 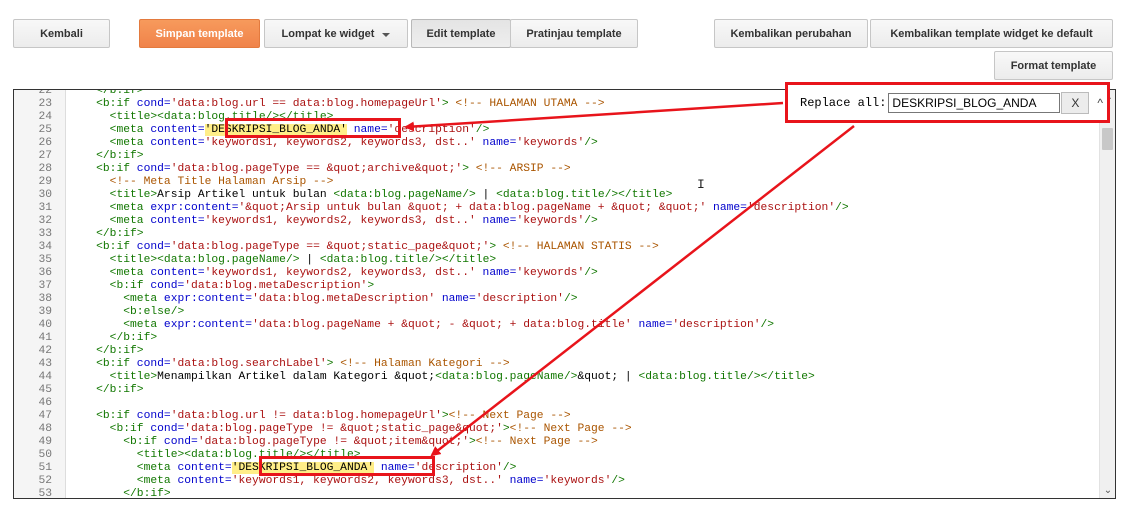 I want to click on replace-all-input, so click(x=974, y=102).